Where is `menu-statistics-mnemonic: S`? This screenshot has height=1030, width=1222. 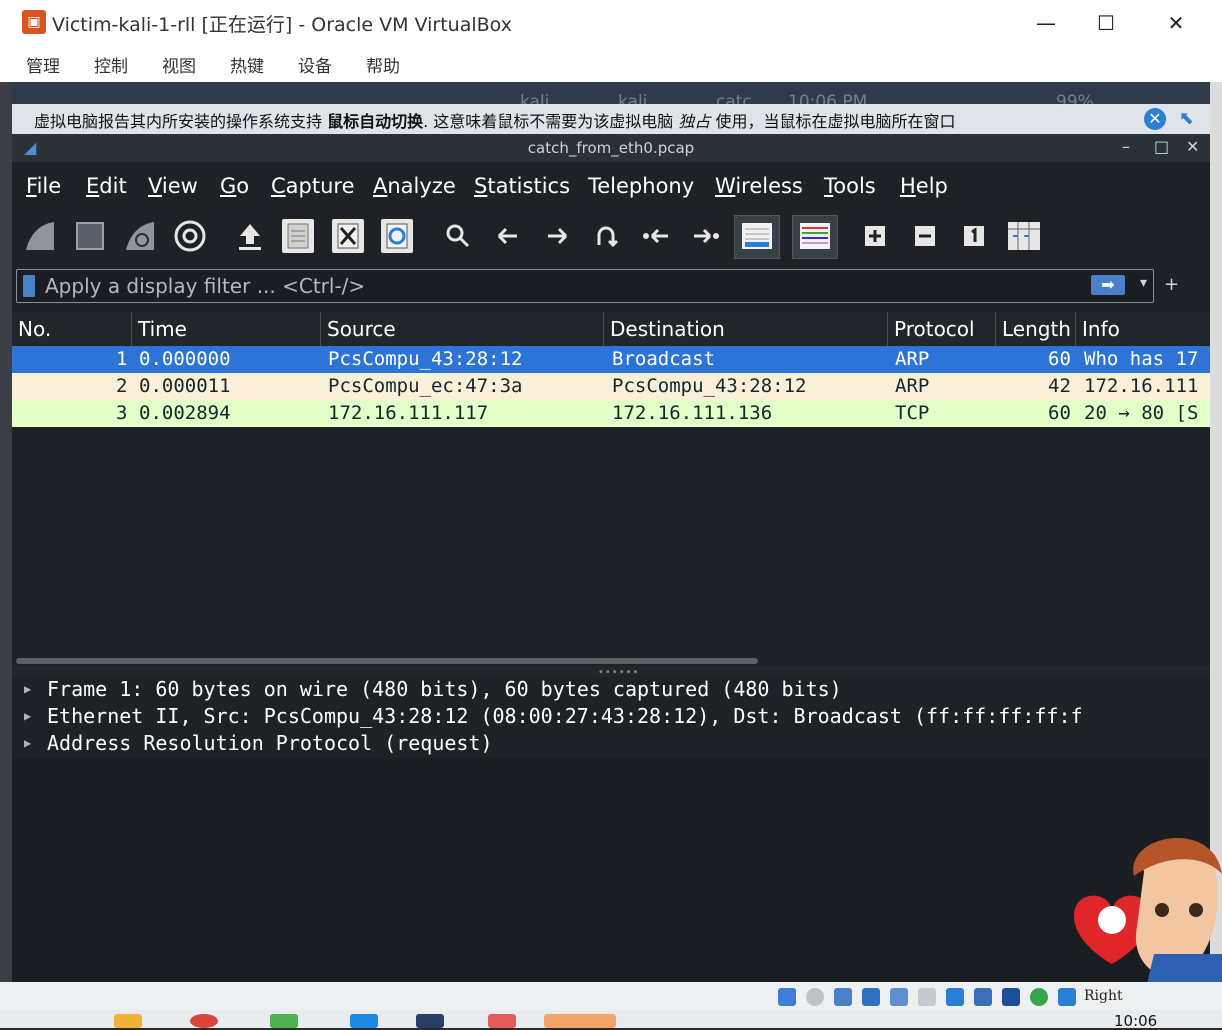
menu-statistics-mnemonic: S is located at coordinates (481, 186).